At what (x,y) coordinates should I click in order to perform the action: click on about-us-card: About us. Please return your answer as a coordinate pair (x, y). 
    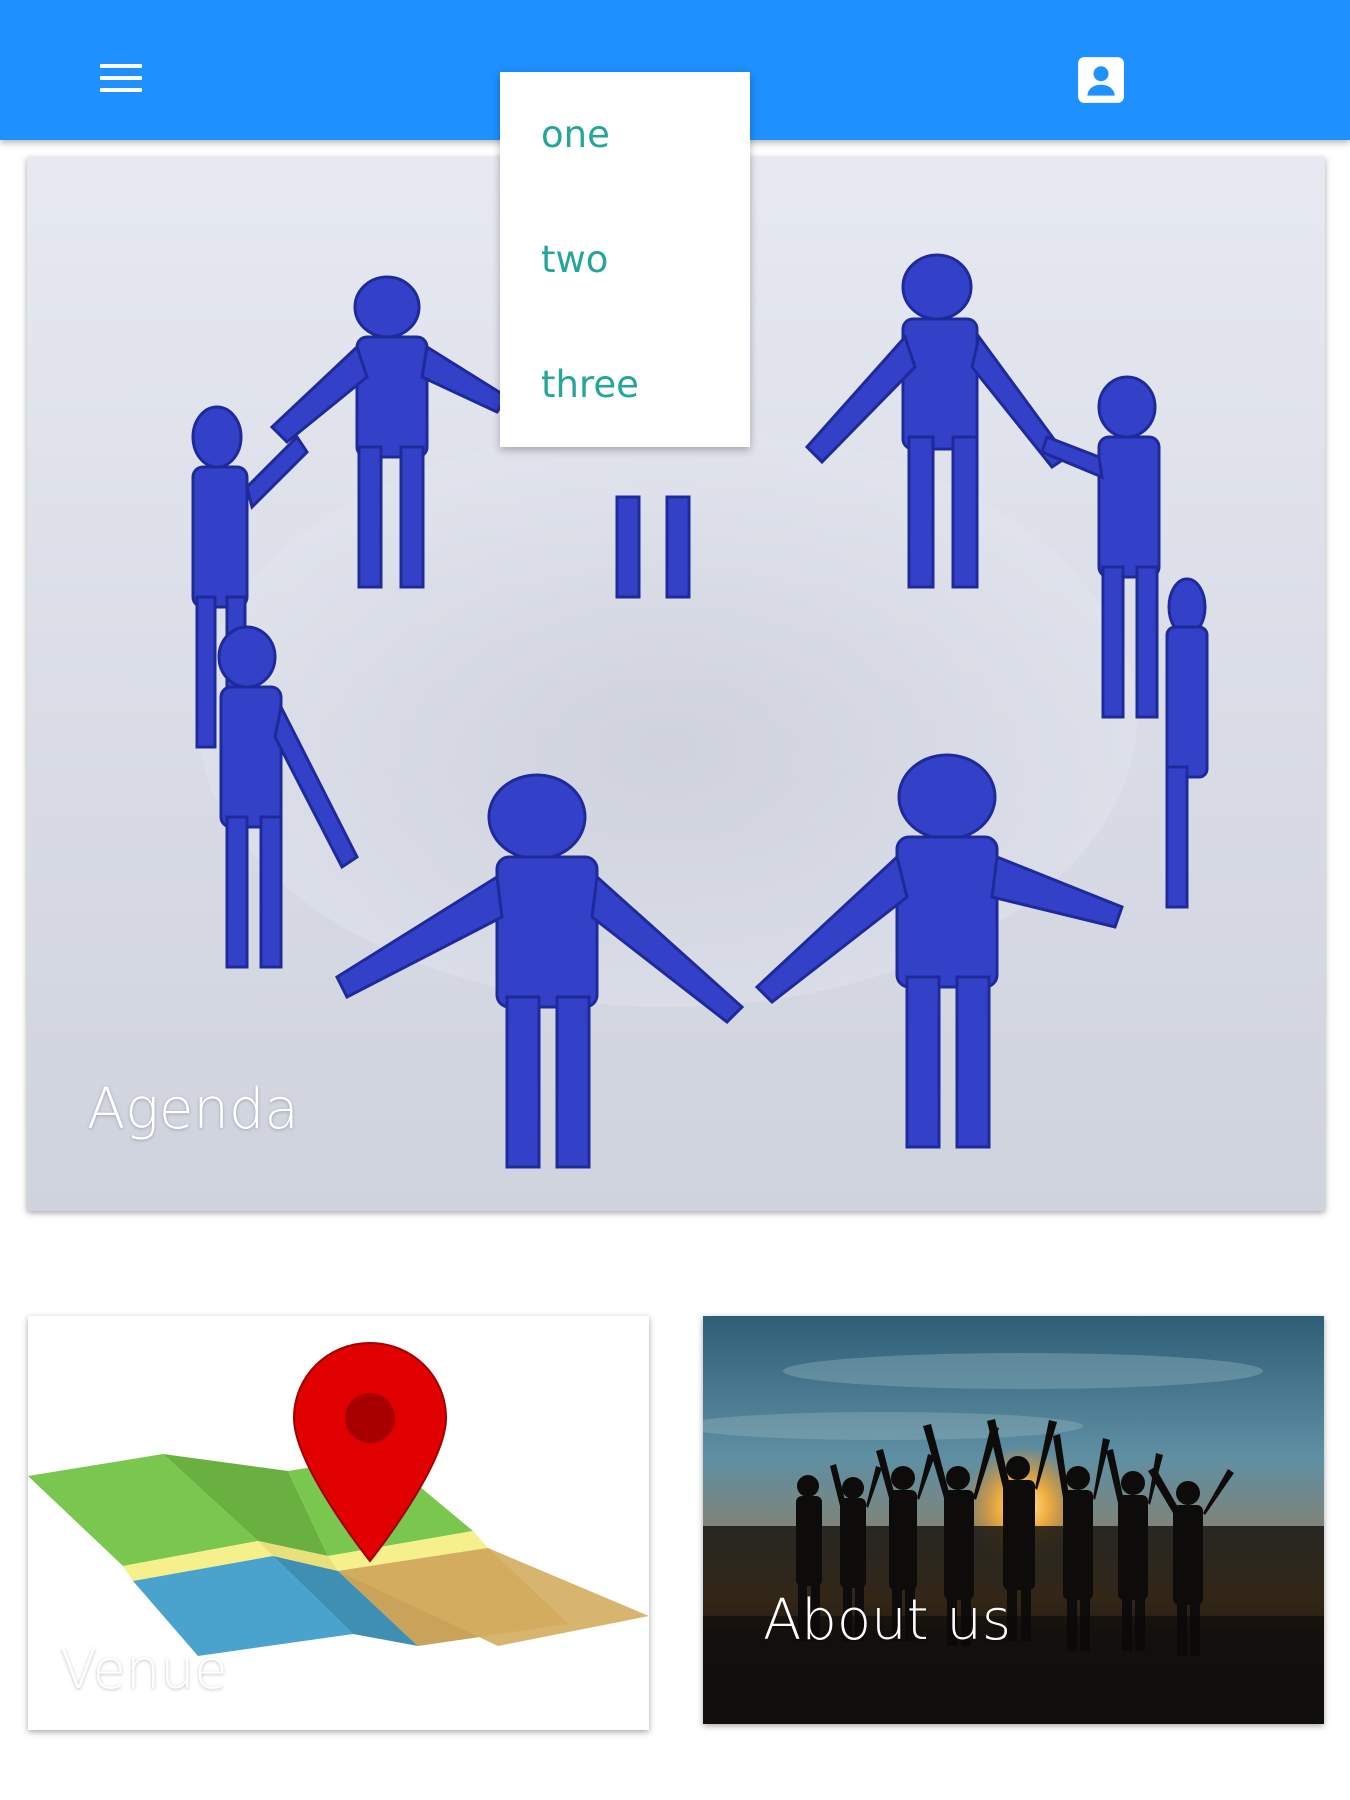
    Looking at the image, I should click on (1013, 1520).